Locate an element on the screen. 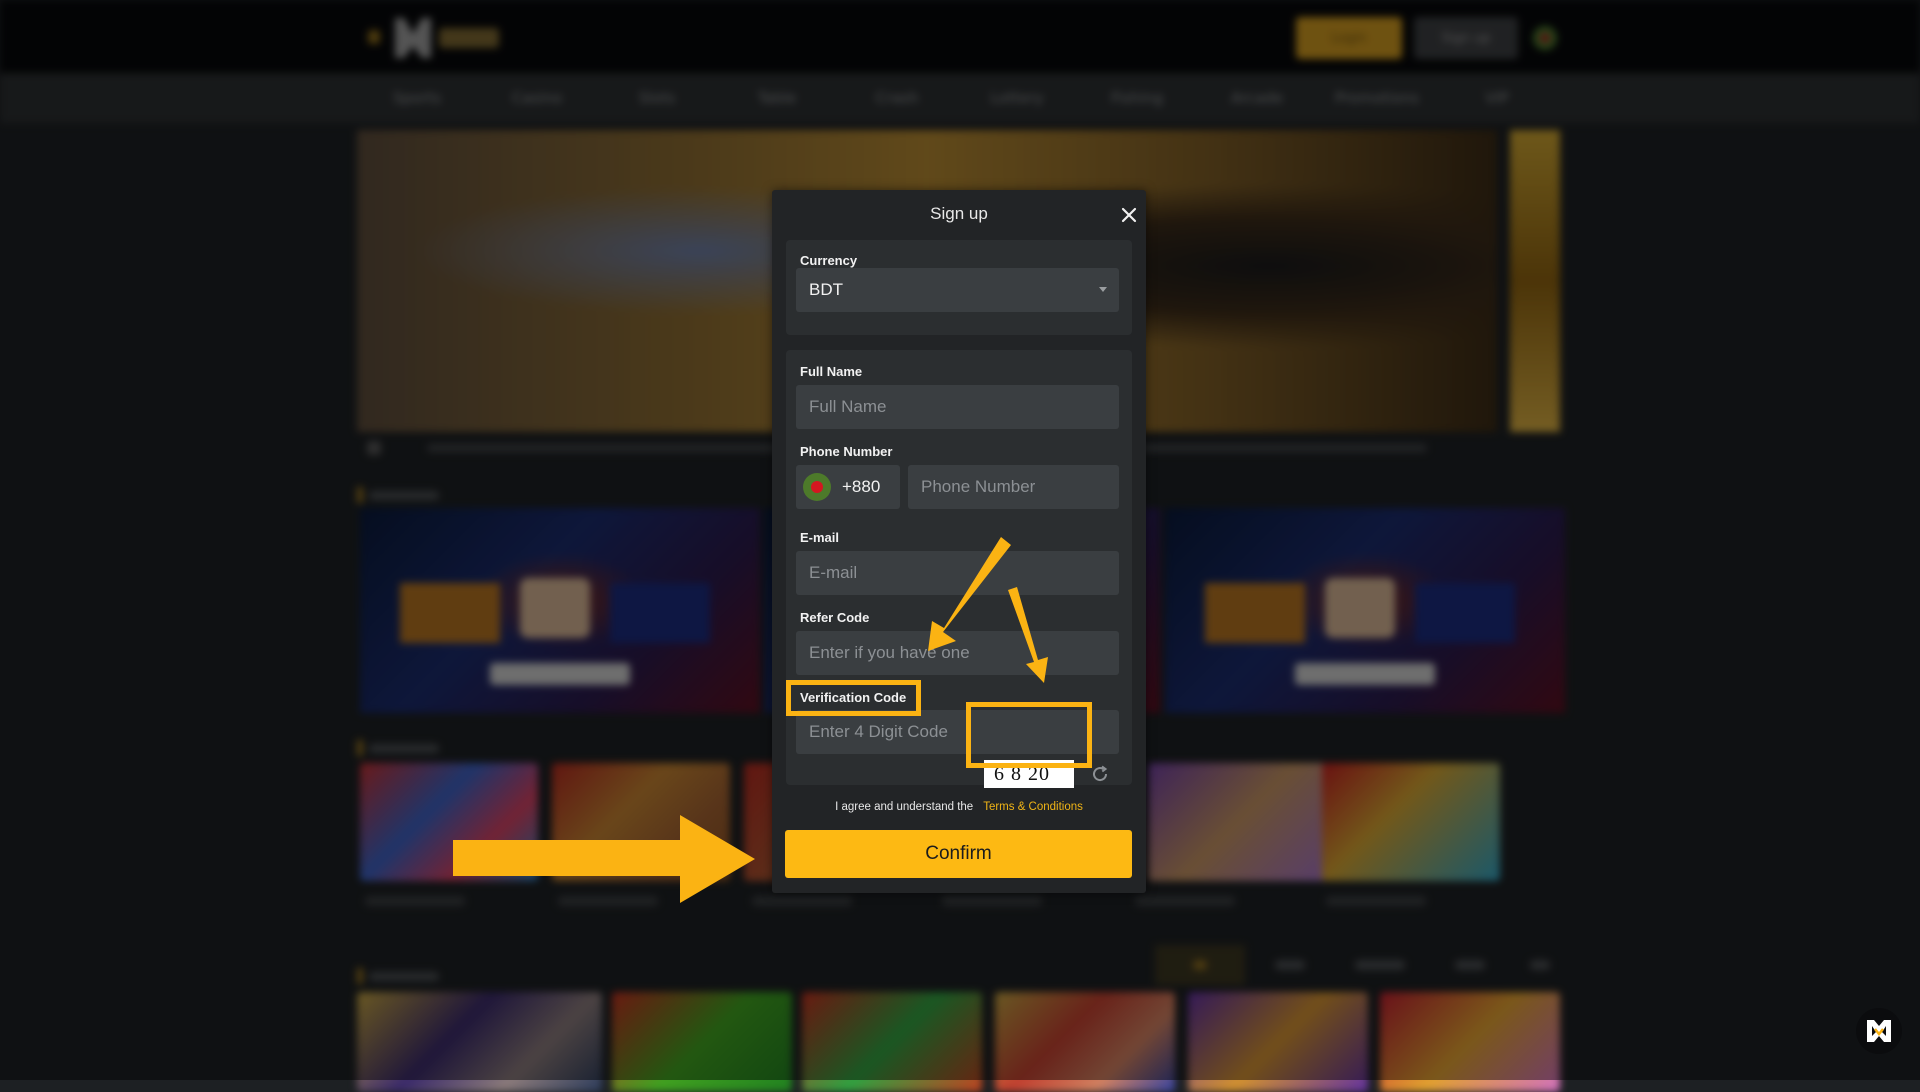 The image size is (1920, 1092). currency-value: BDT is located at coordinates (826, 290).